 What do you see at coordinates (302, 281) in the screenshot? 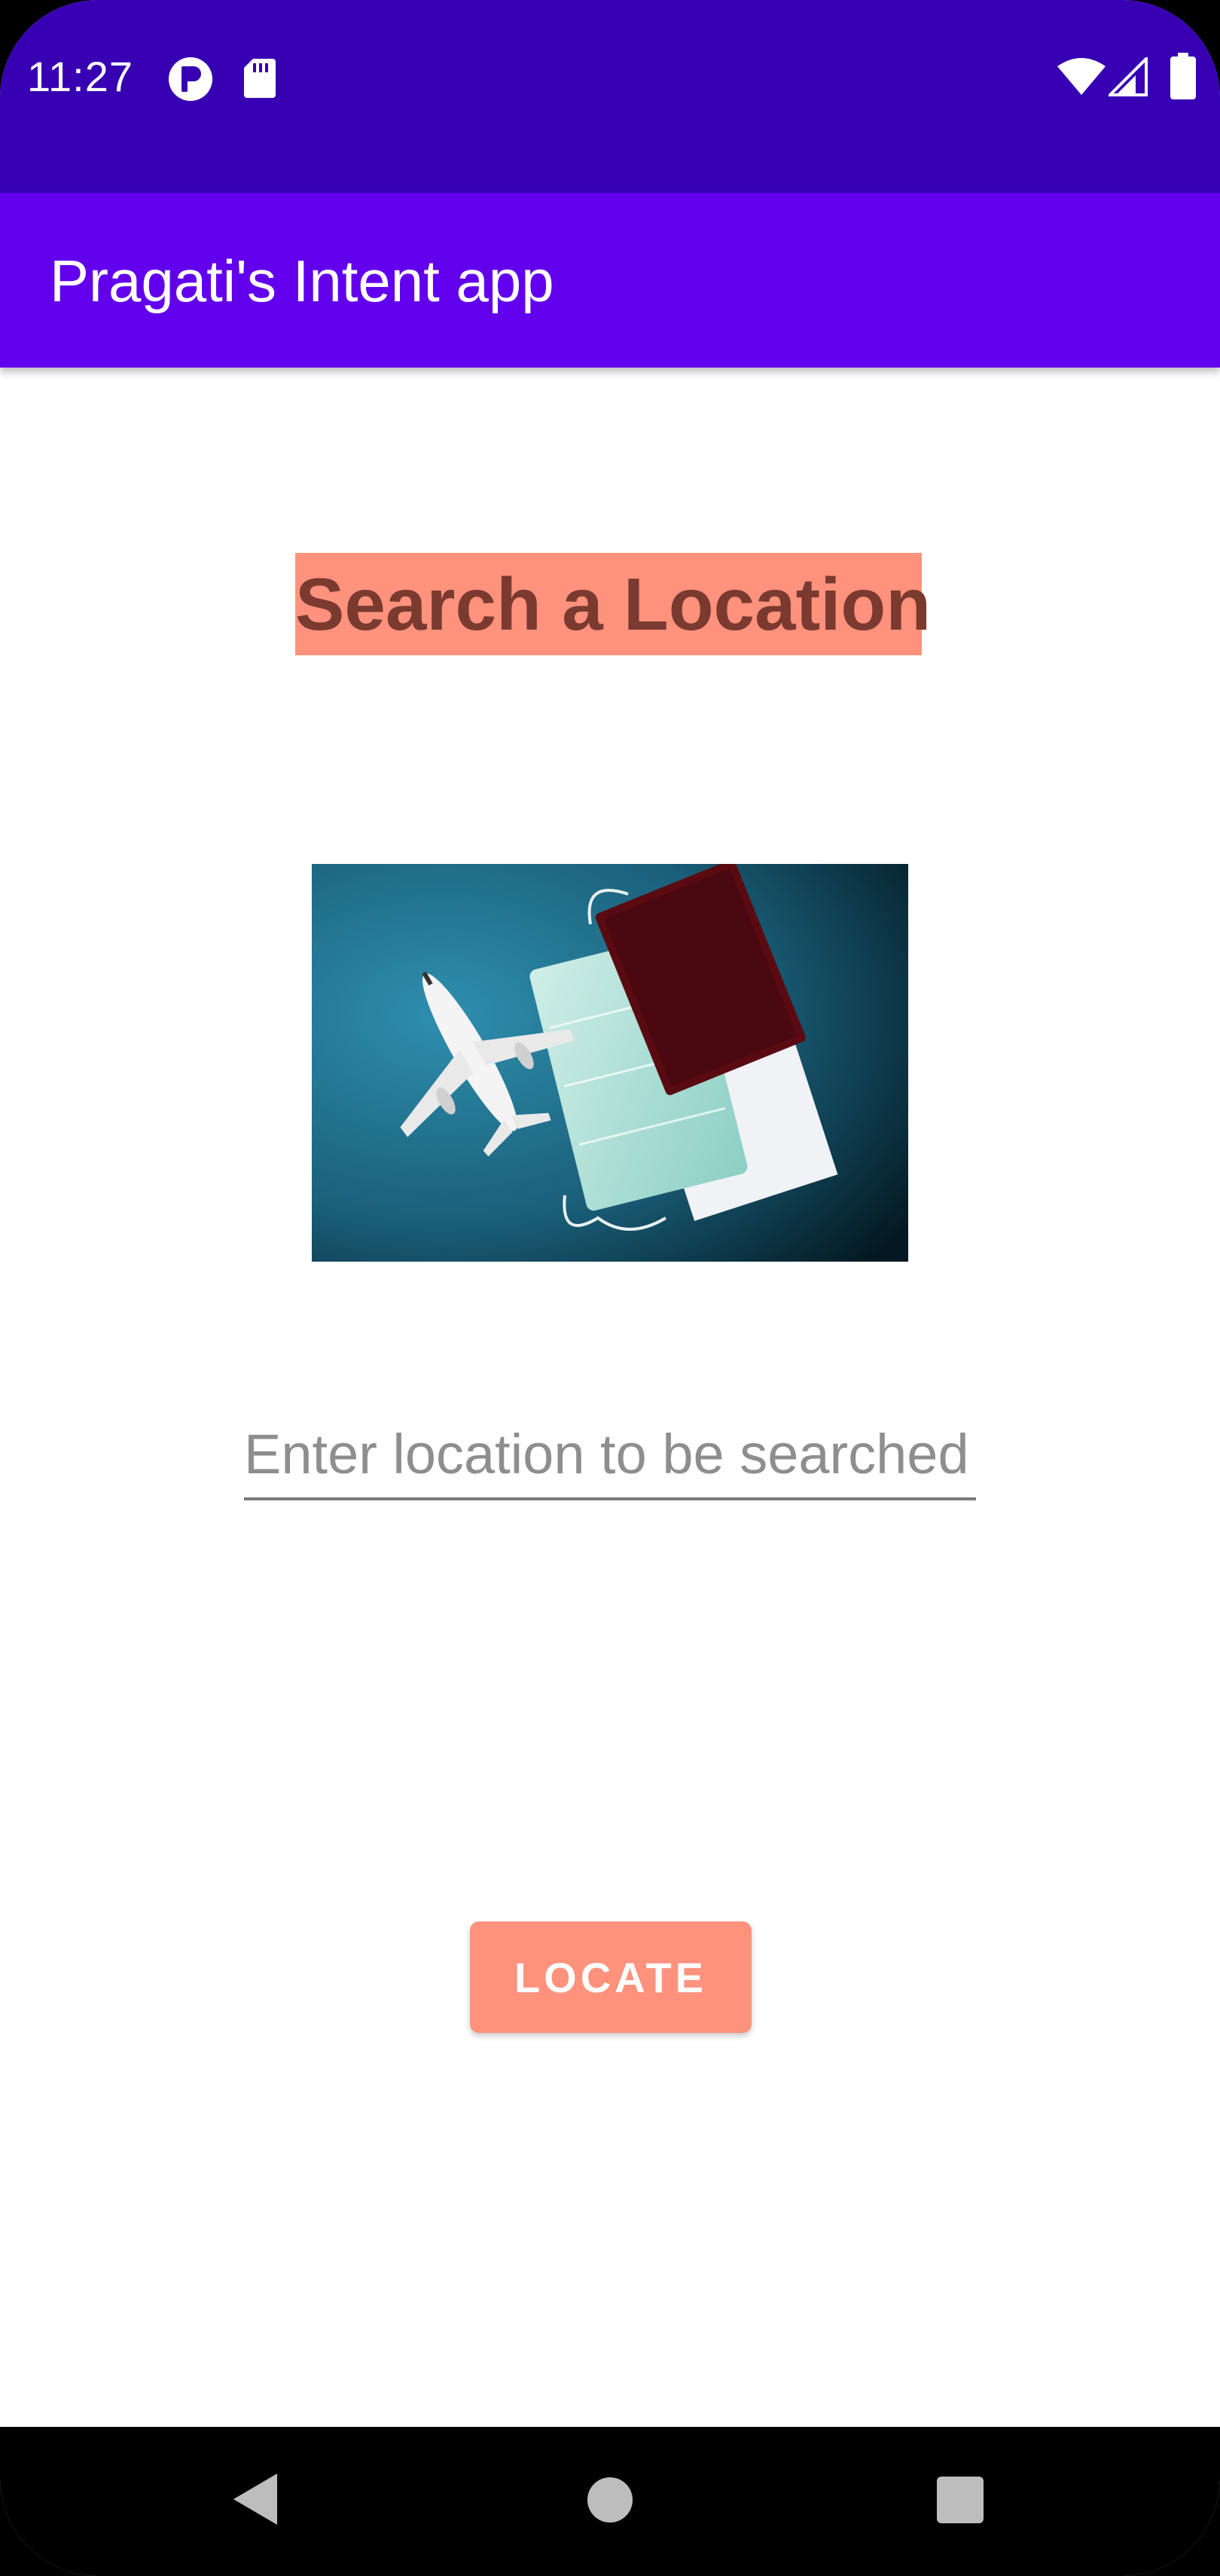
I see `app-title: Pragati's Intent app` at bounding box center [302, 281].